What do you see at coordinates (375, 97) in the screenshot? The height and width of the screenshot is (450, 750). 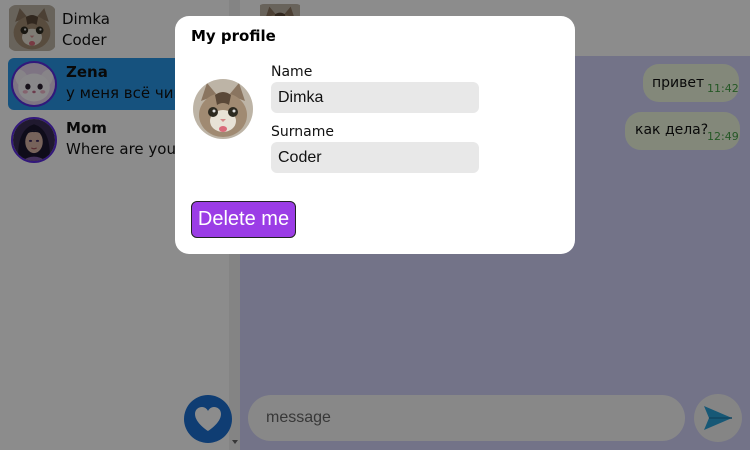 I see `name-input` at bounding box center [375, 97].